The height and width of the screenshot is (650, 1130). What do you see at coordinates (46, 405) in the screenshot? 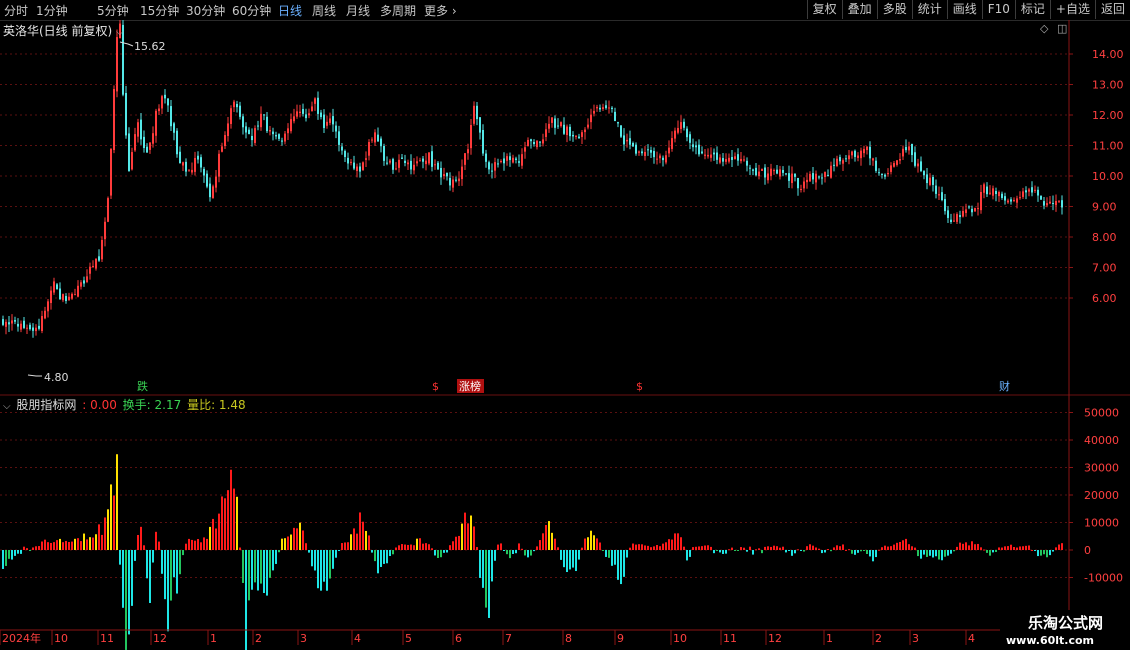
I see `indicator-name: 股朋指标网` at bounding box center [46, 405].